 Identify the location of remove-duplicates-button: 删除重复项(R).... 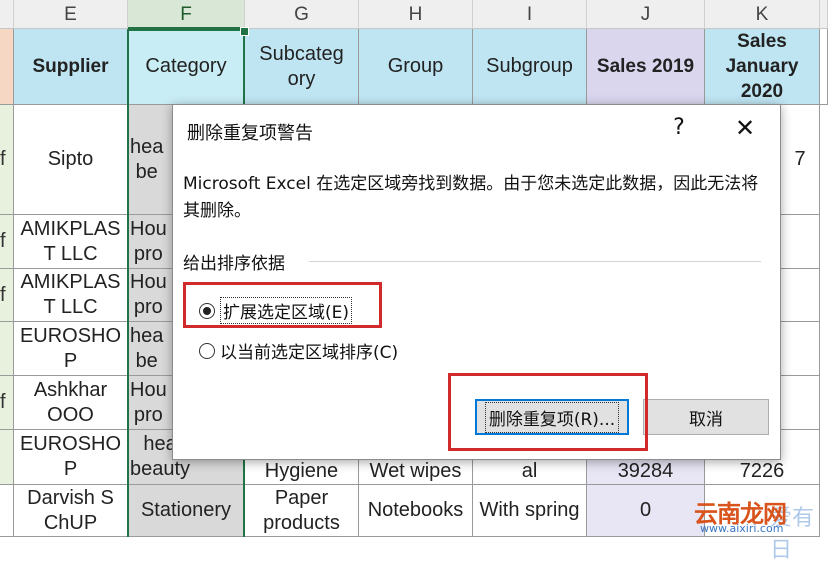
(552, 417).